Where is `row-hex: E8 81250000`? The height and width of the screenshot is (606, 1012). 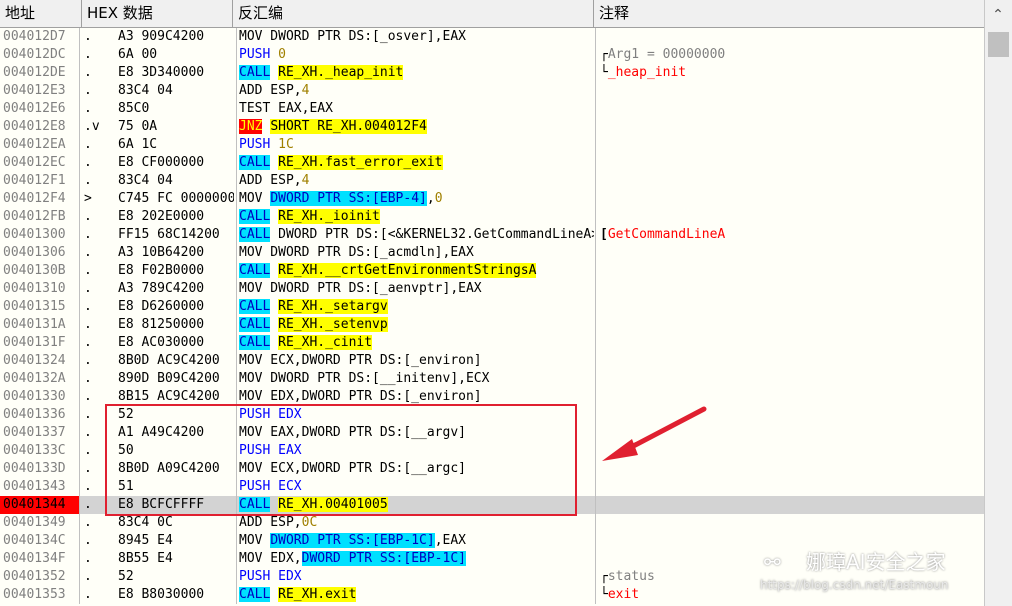 row-hex: E8 81250000 is located at coordinates (176, 325).